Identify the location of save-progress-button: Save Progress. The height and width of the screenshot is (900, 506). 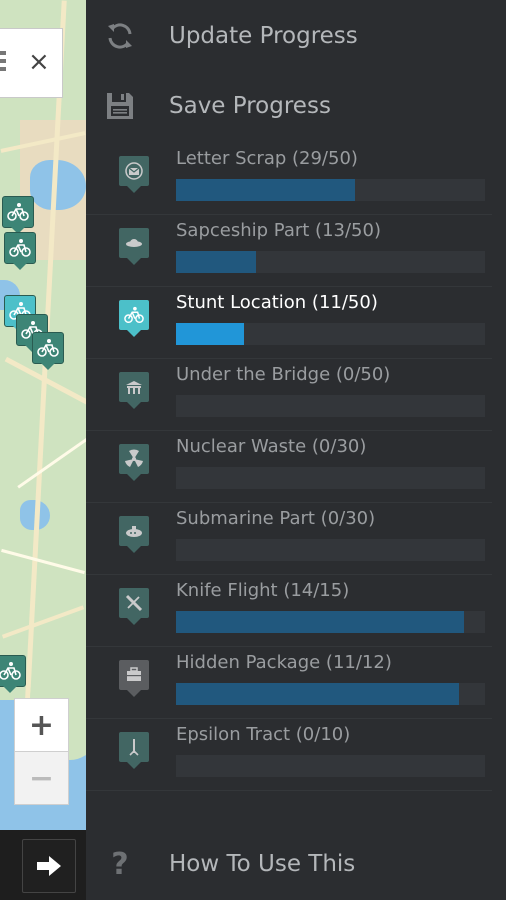
(296, 106).